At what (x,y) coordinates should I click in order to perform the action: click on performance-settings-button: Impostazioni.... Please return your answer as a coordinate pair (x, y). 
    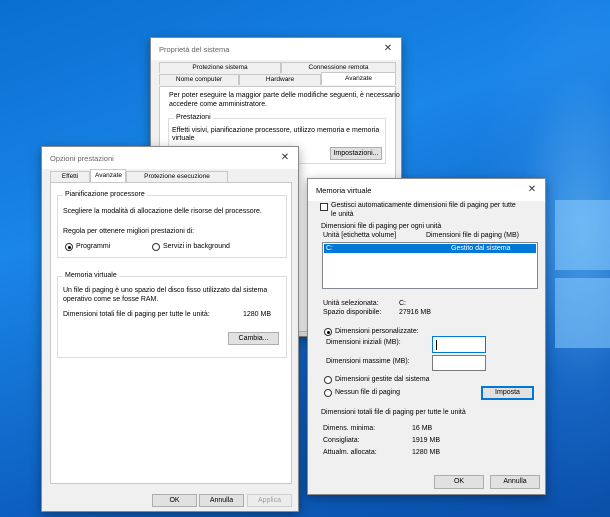
    Looking at the image, I should click on (356, 153).